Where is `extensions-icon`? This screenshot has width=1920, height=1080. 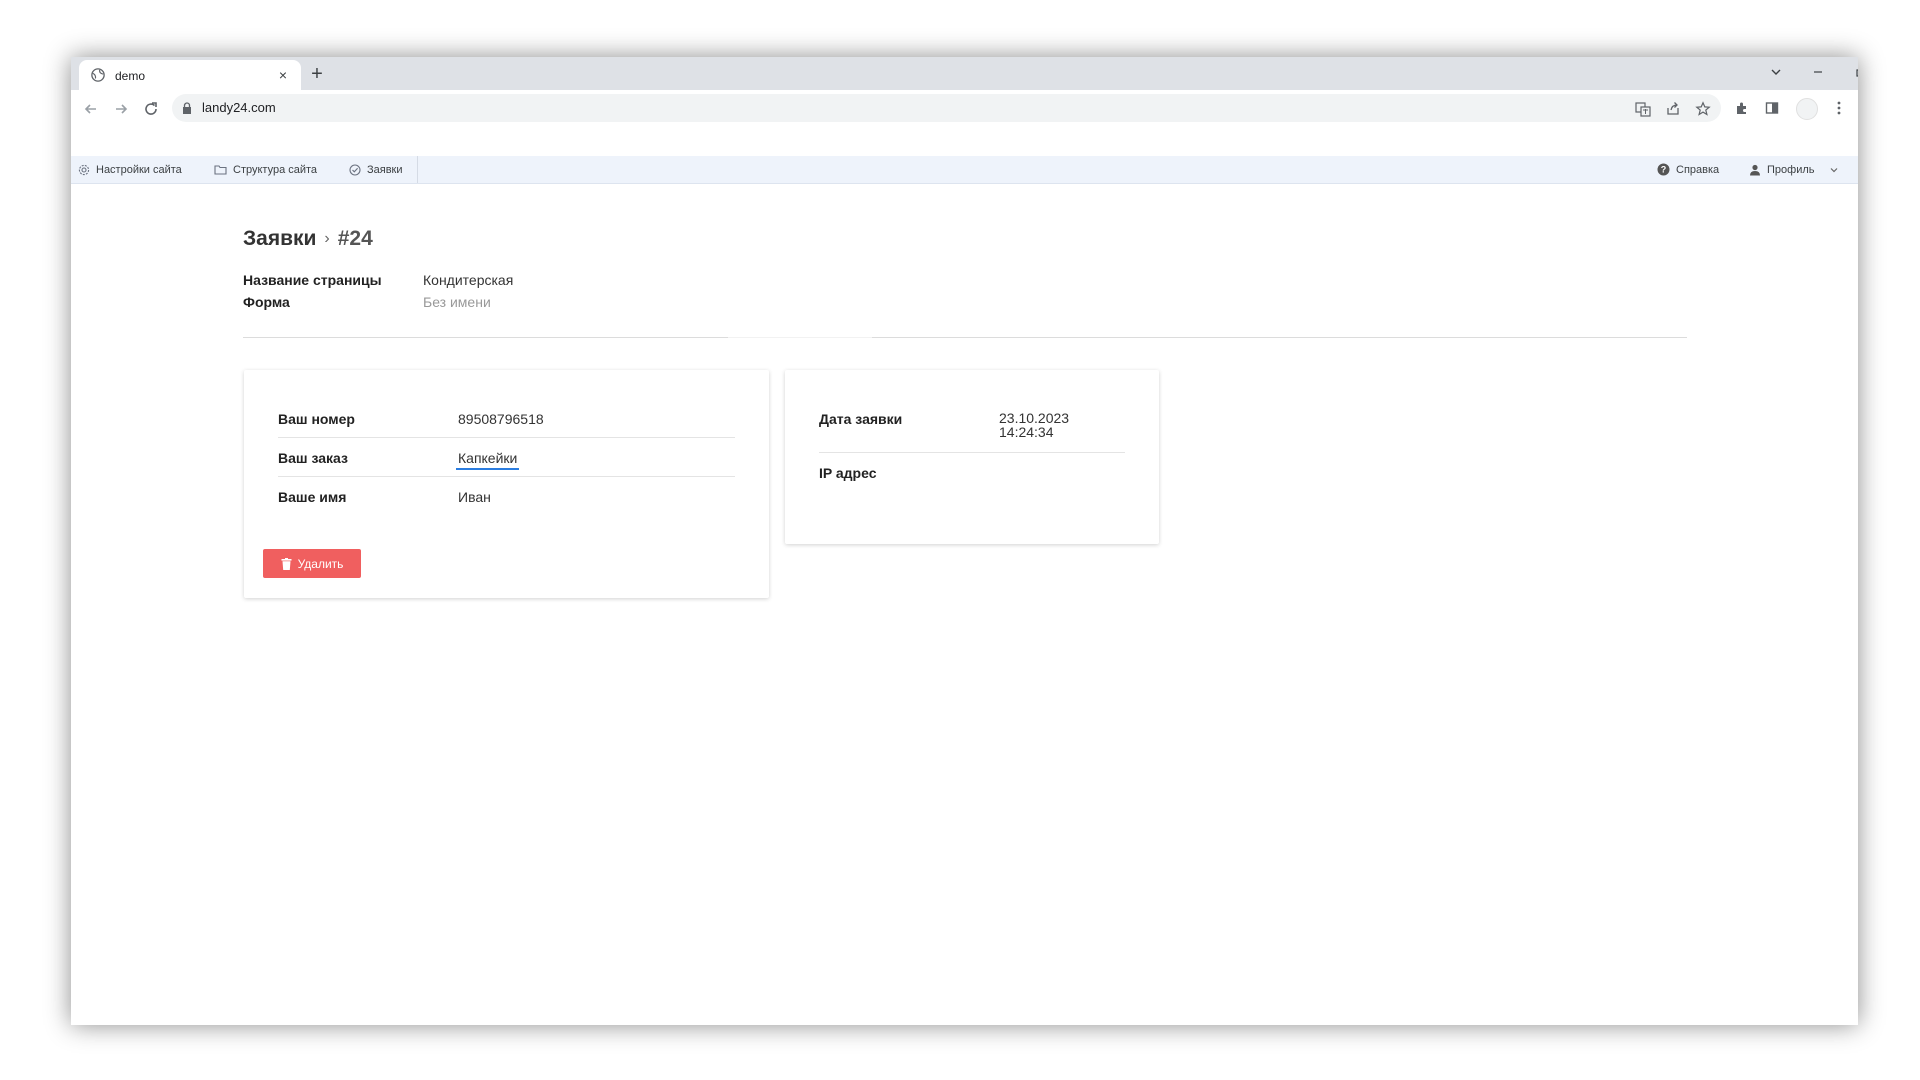 extensions-icon is located at coordinates (1742, 108).